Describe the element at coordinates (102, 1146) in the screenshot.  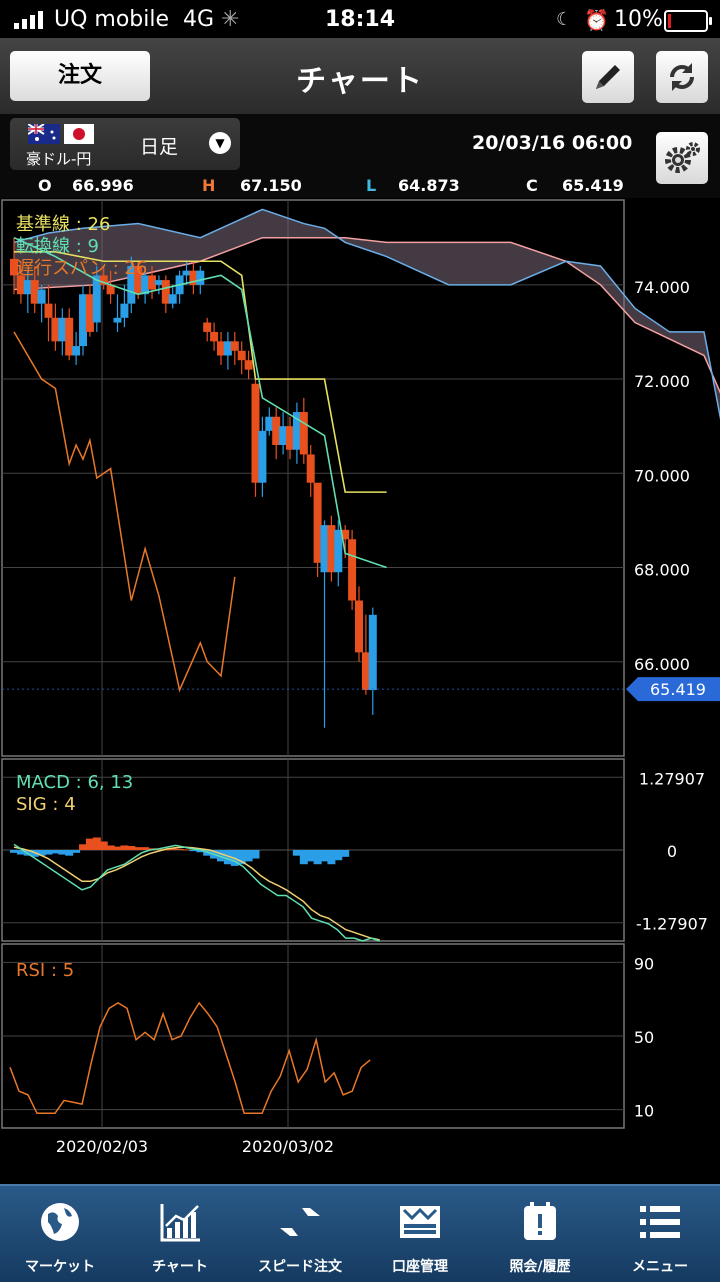
I see `date-tick-label: 2020/02/03` at that location.